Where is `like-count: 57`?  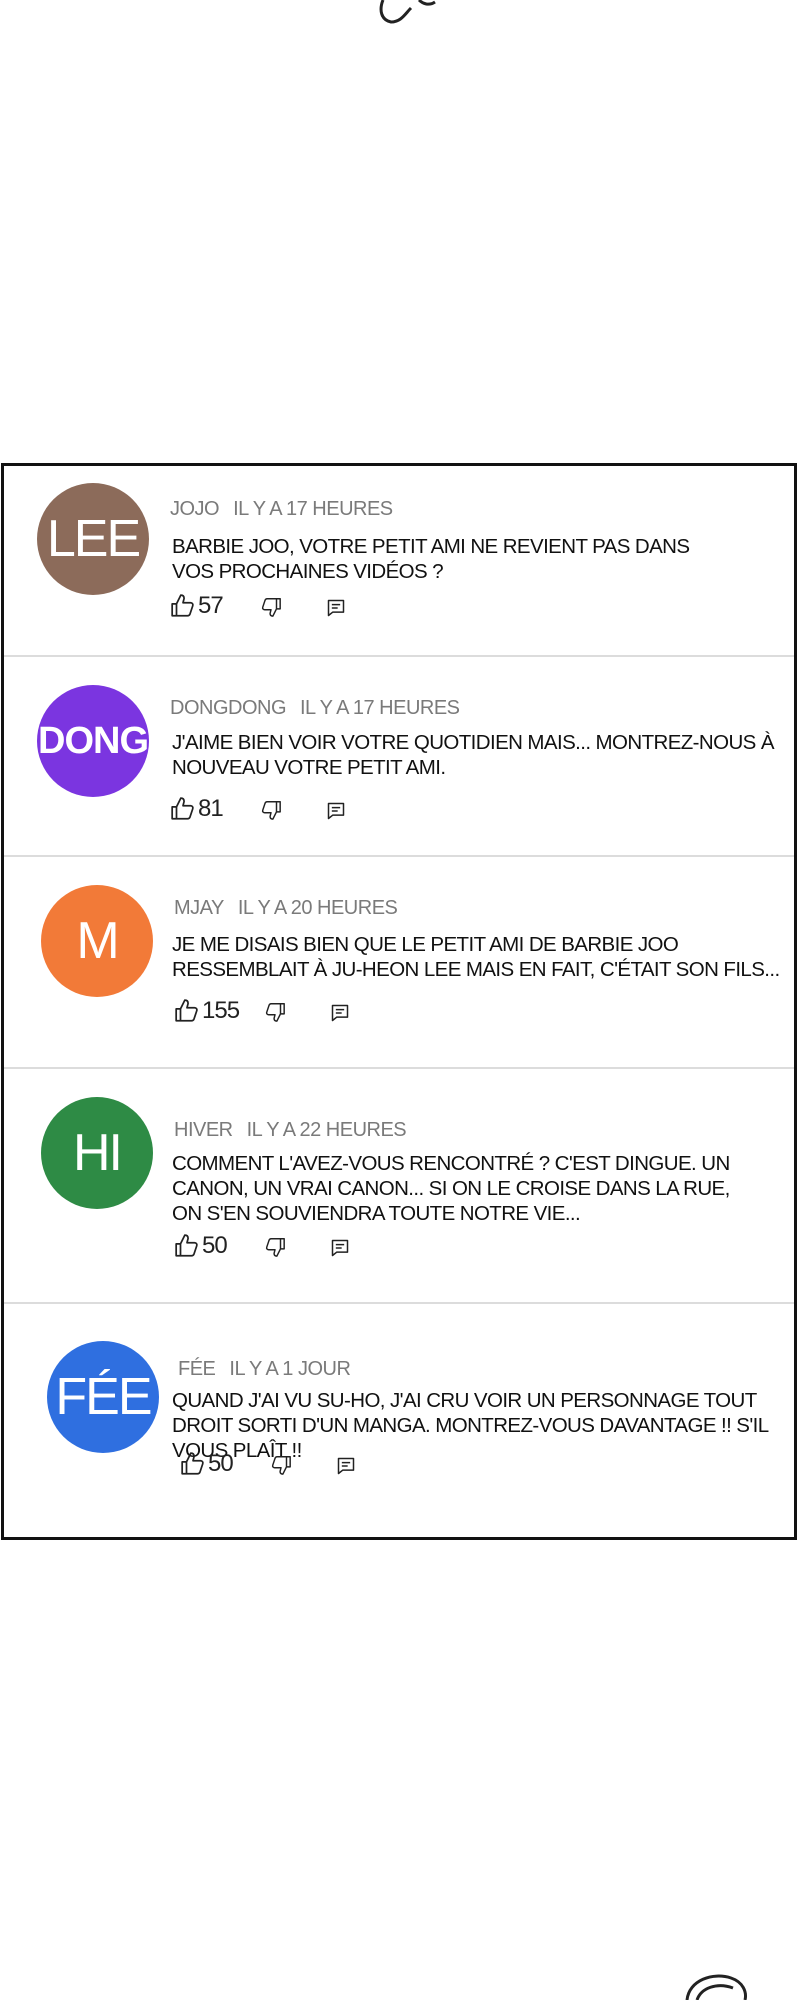 like-count: 57 is located at coordinates (211, 605).